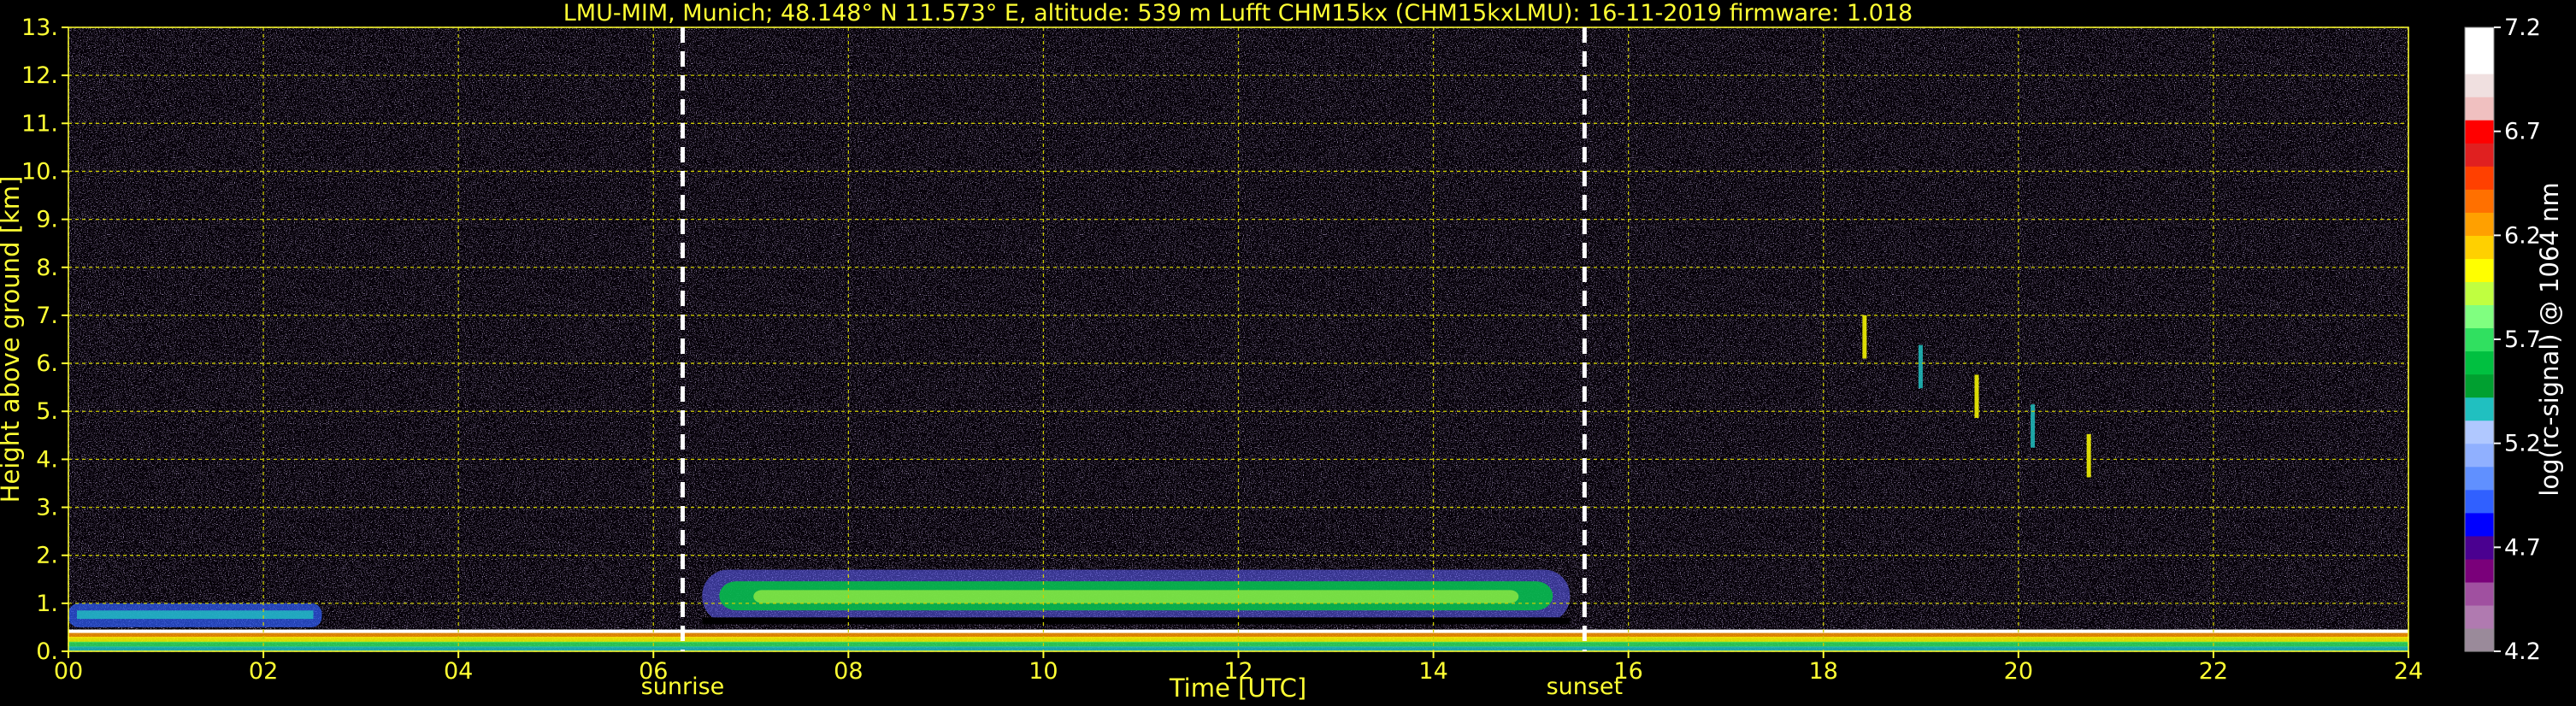 This screenshot has height=706, width=2576. I want to click on colorbar-tick-label: 4.2, so click(2522, 651).